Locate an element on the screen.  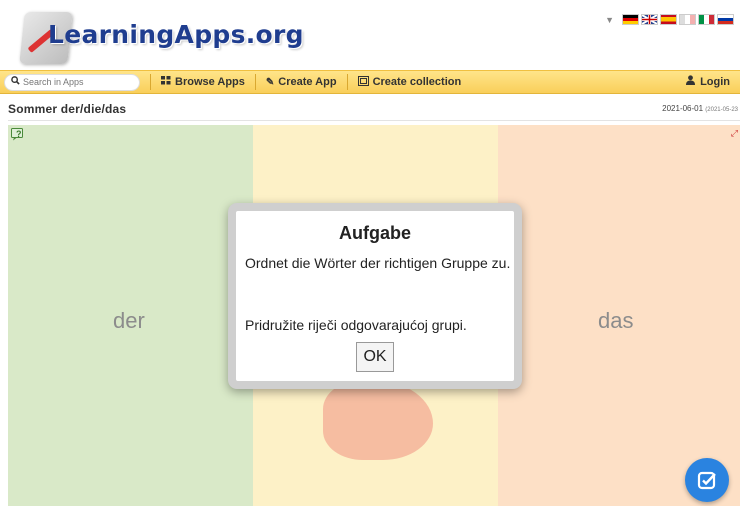
flag-de-icon is located at coordinates (630, 19).